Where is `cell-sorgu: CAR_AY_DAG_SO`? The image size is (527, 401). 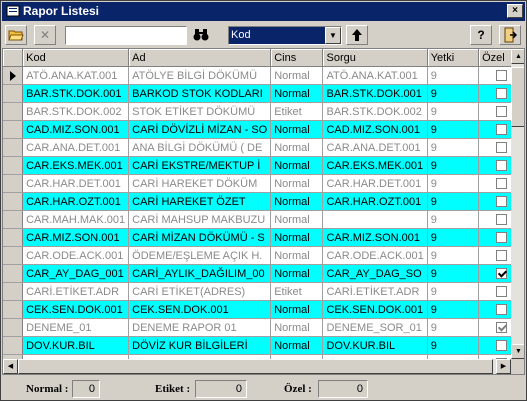
cell-sorgu: CAR_AY_DAG_SO is located at coordinates (375, 273).